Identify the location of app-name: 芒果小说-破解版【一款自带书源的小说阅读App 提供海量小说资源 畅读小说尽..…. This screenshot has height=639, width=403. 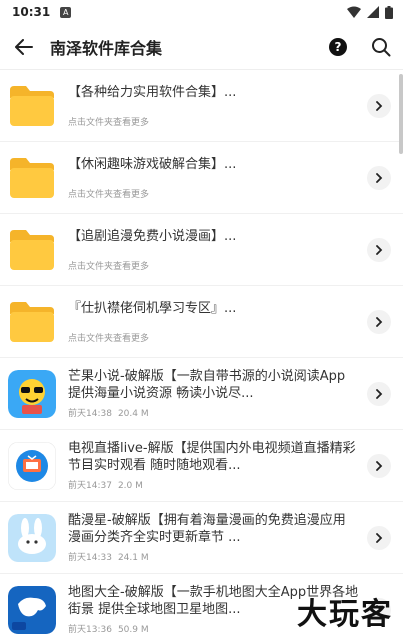
(207, 385).